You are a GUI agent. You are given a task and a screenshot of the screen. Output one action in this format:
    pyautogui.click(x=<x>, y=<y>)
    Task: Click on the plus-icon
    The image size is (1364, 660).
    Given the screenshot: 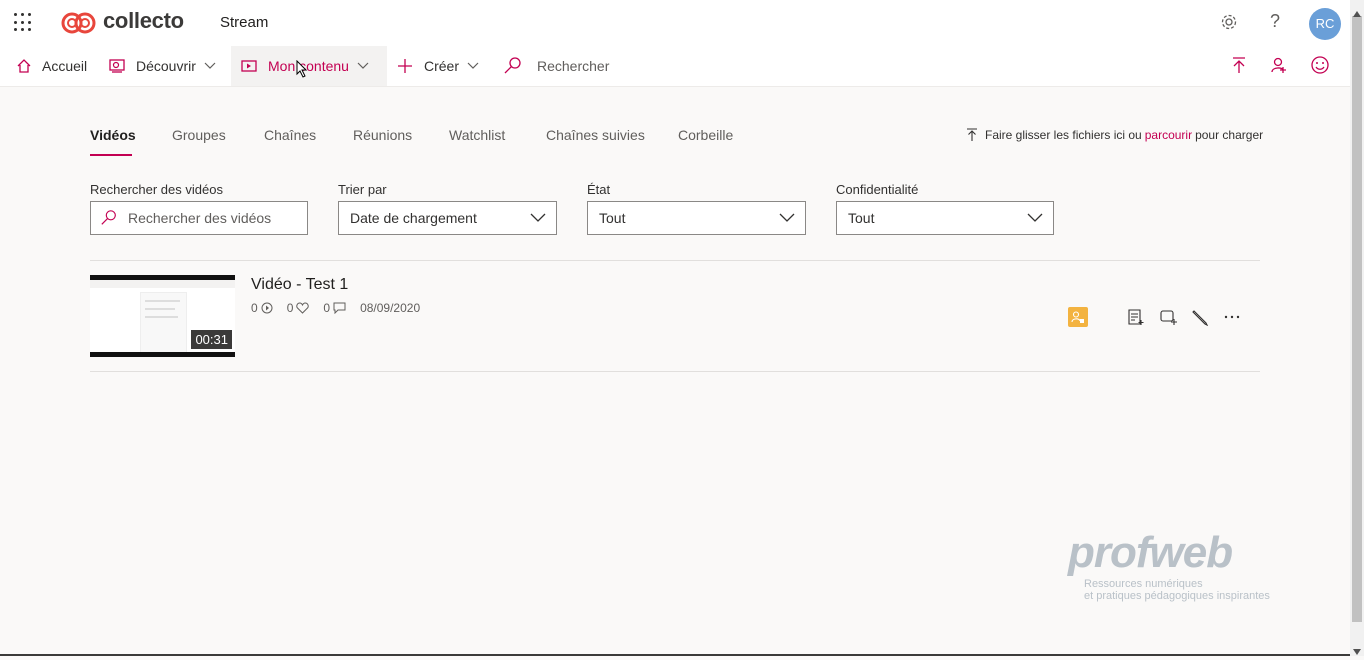 What is the action you would take?
    pyautogui.click(x=405, y=66)
    